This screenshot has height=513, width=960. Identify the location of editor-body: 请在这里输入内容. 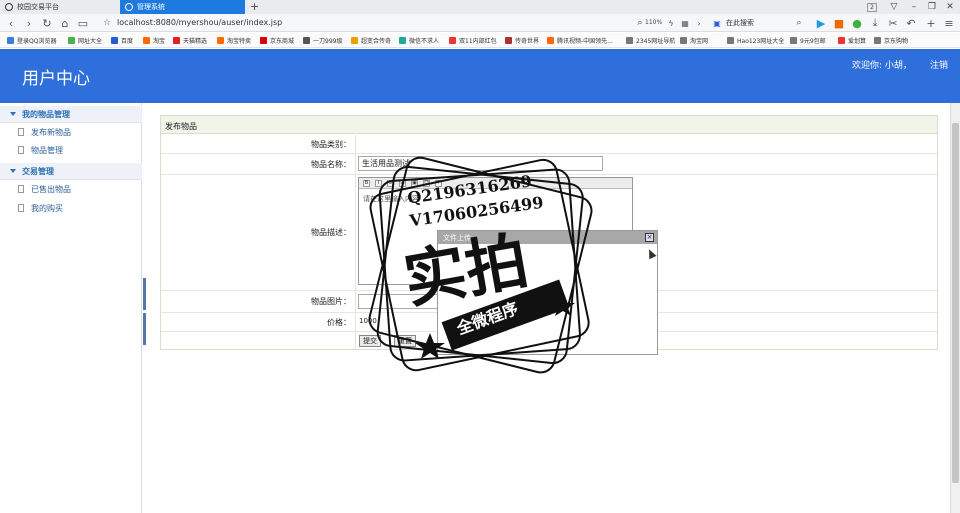
(495, 199).